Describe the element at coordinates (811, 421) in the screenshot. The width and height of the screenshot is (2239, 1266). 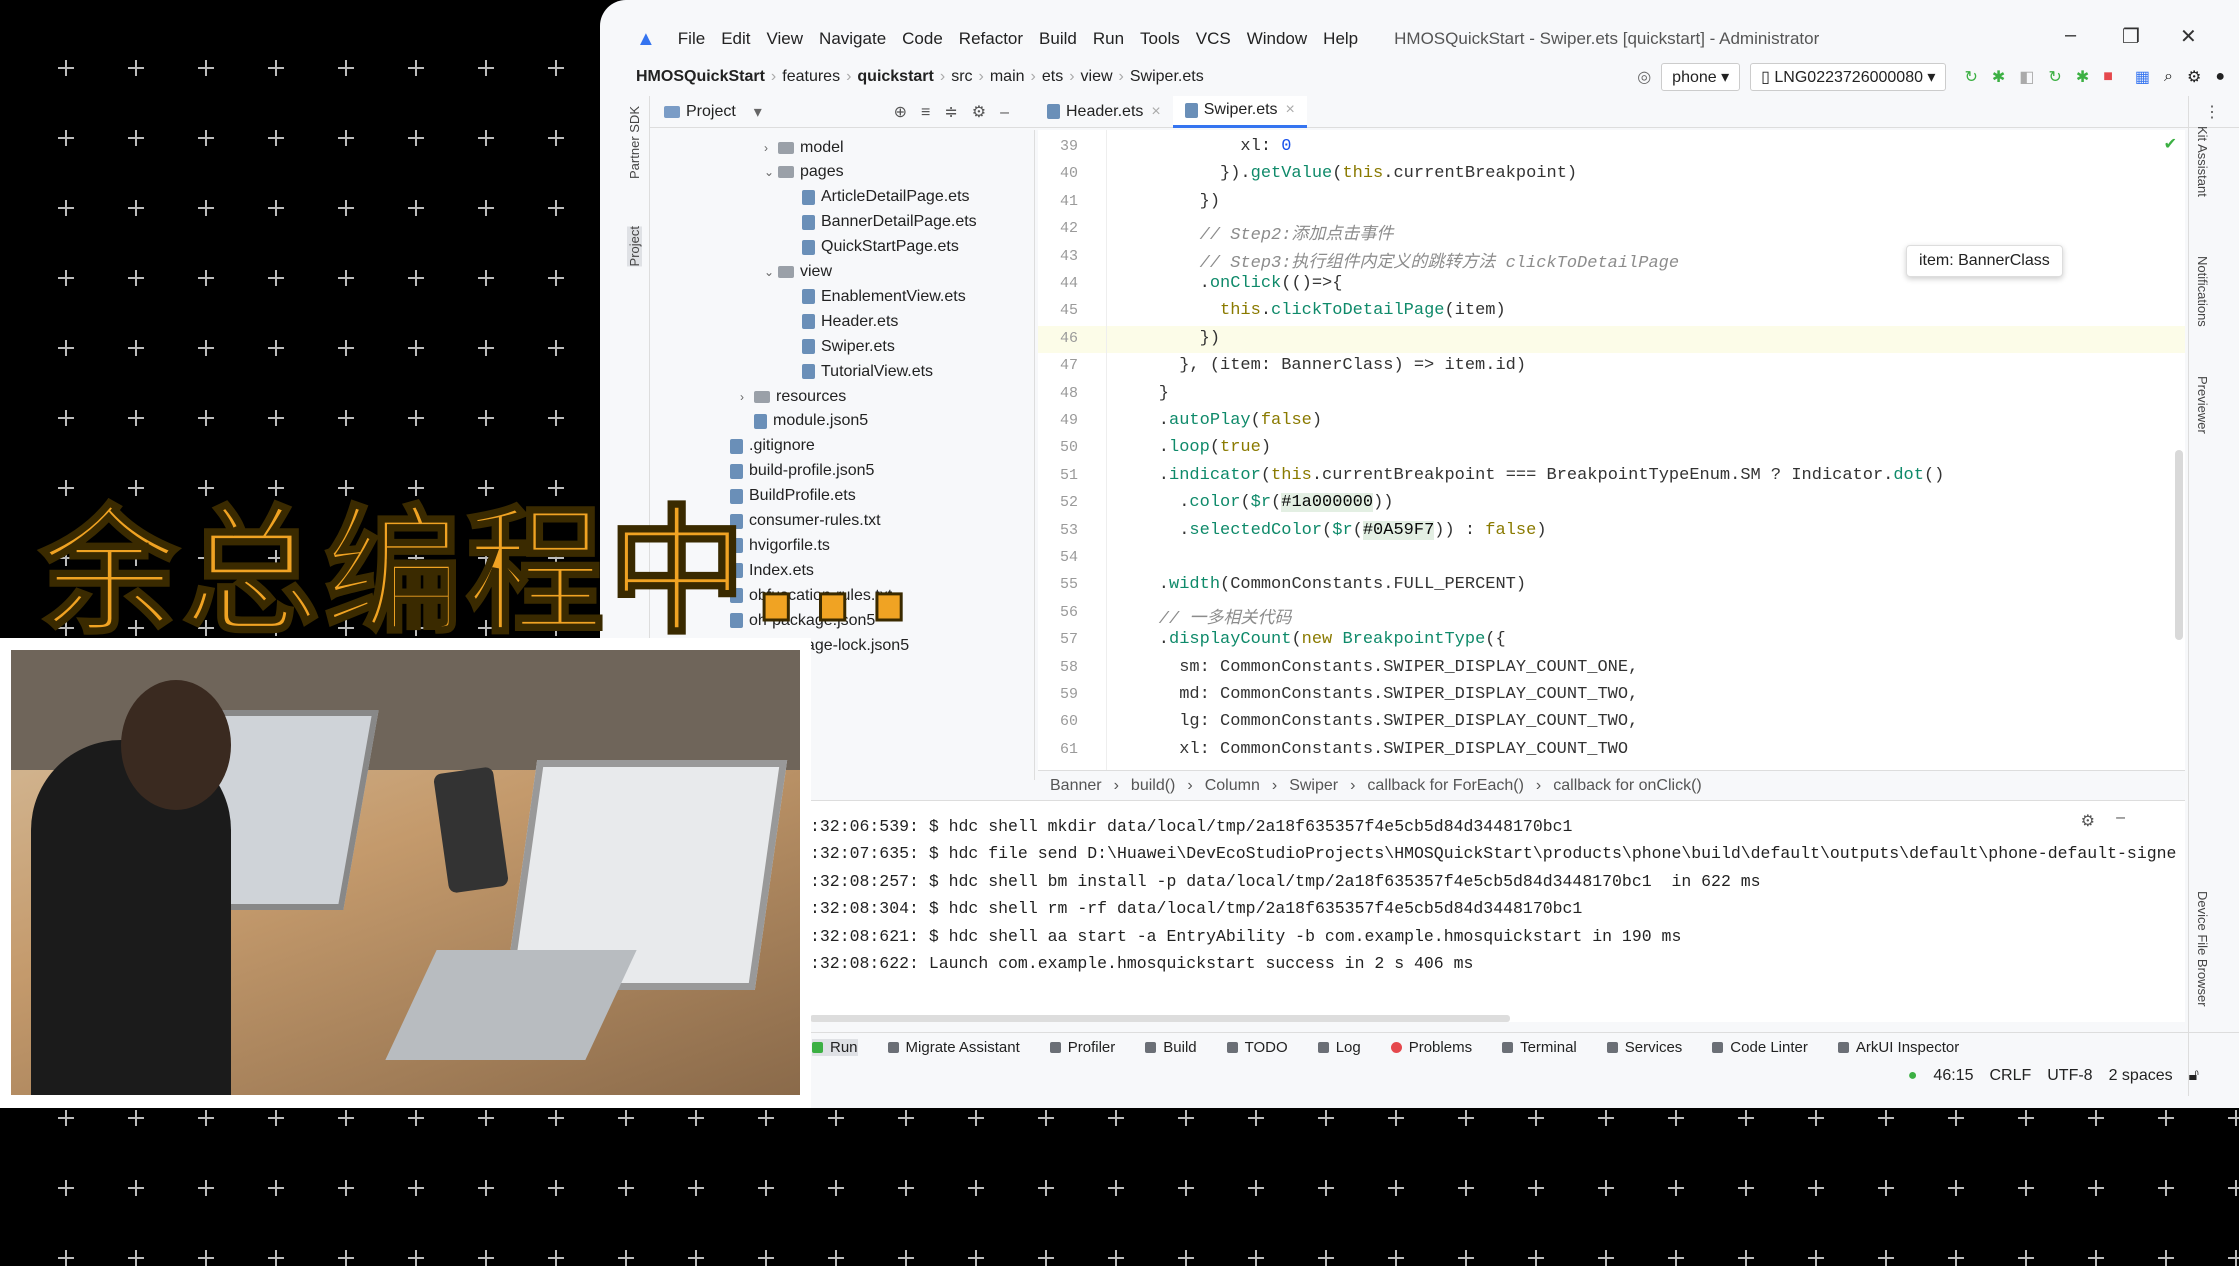
I see `tree-item: module.json5` at that location.